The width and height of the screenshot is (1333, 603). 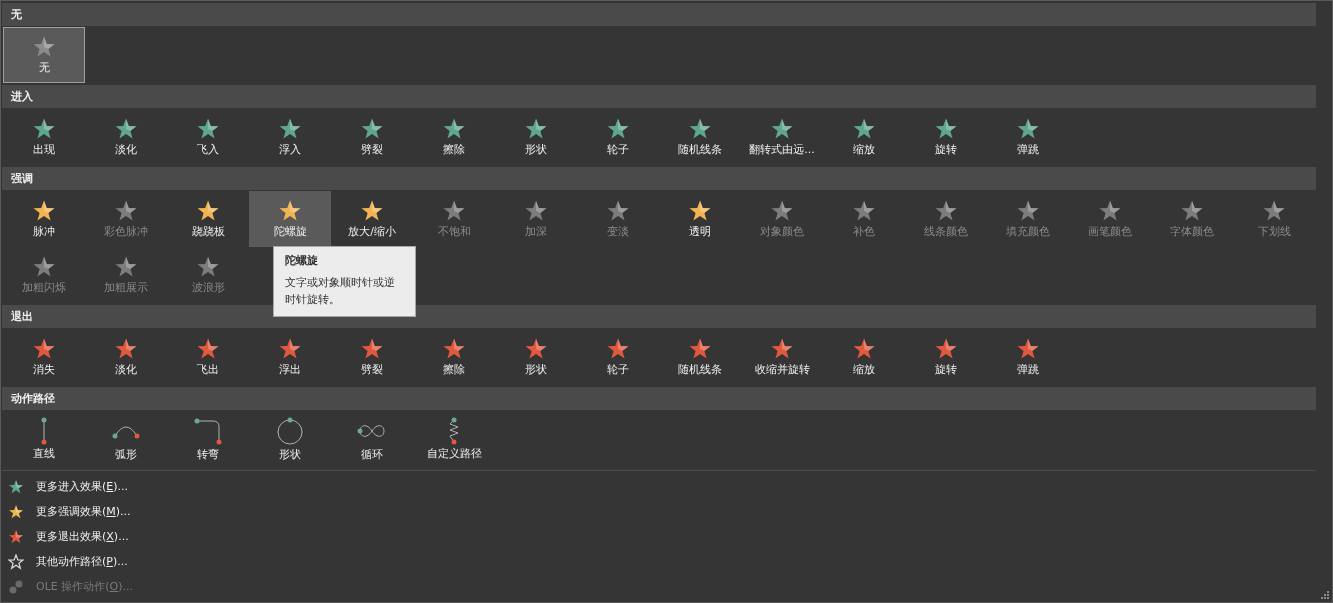 I want to click on animation-option: 脉冲, so click(x=44, y=219).